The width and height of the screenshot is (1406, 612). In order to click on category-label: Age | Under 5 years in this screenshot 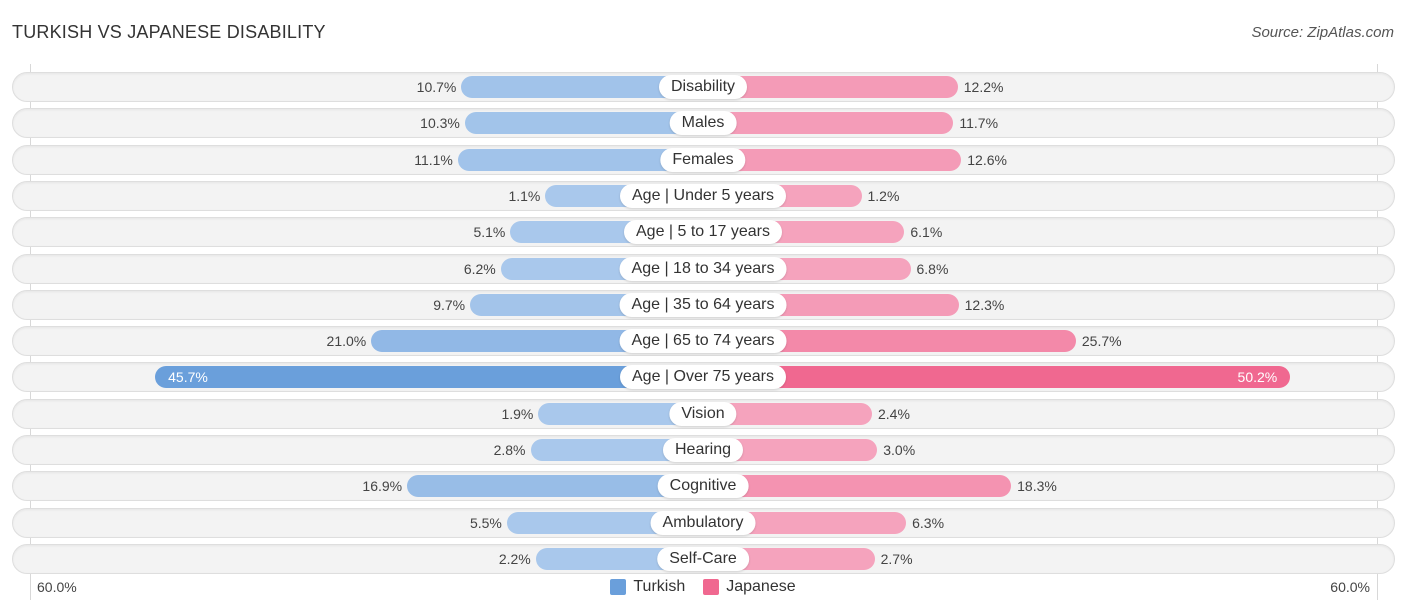, I will do `click(703, 195)`.